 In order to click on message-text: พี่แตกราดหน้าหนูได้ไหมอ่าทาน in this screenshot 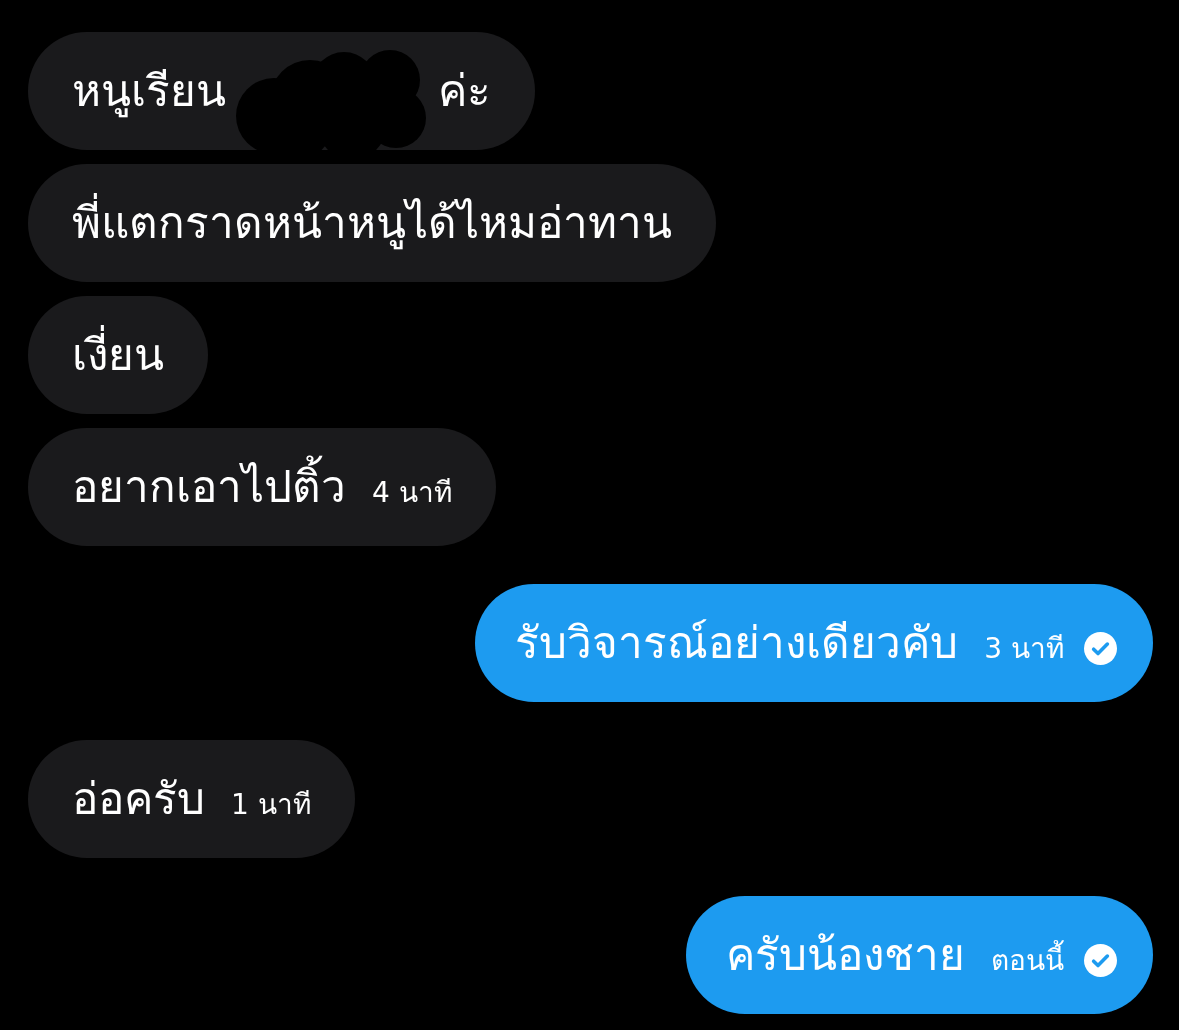, I will do `click(372, 223)`.